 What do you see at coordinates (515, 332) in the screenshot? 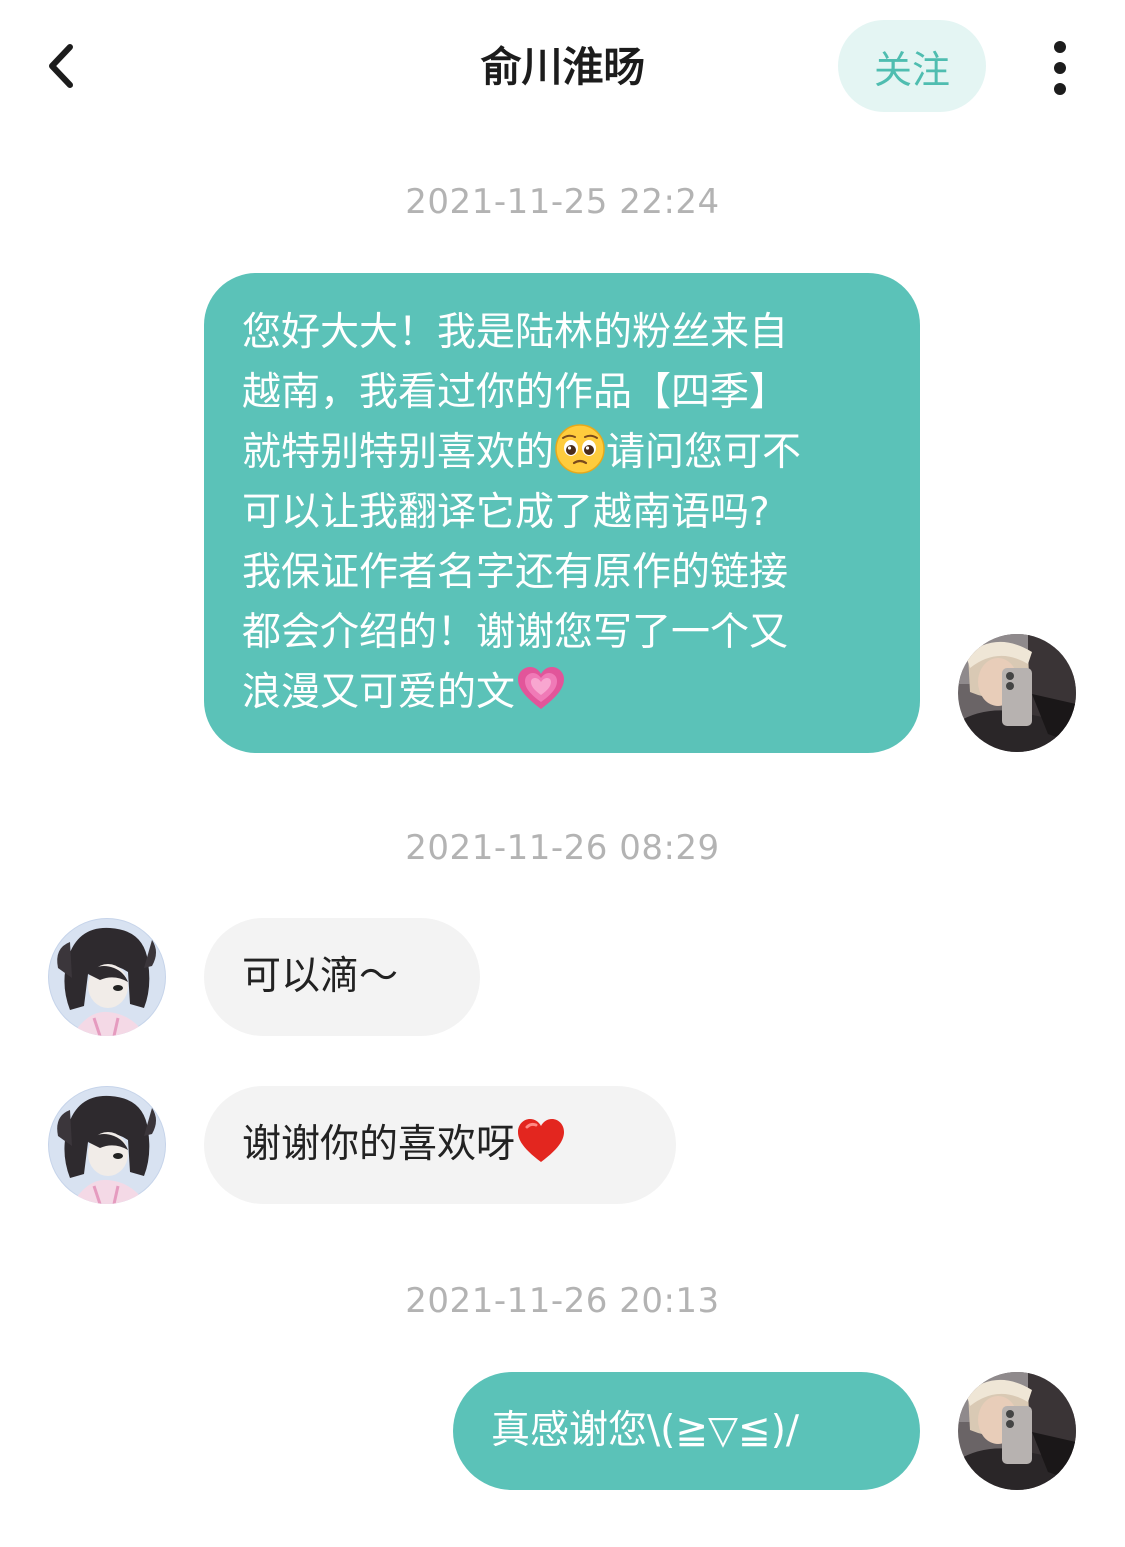
I see `message-line: 您好大大！我是陆林的粉丝来自` at bounding box center [515, 332].